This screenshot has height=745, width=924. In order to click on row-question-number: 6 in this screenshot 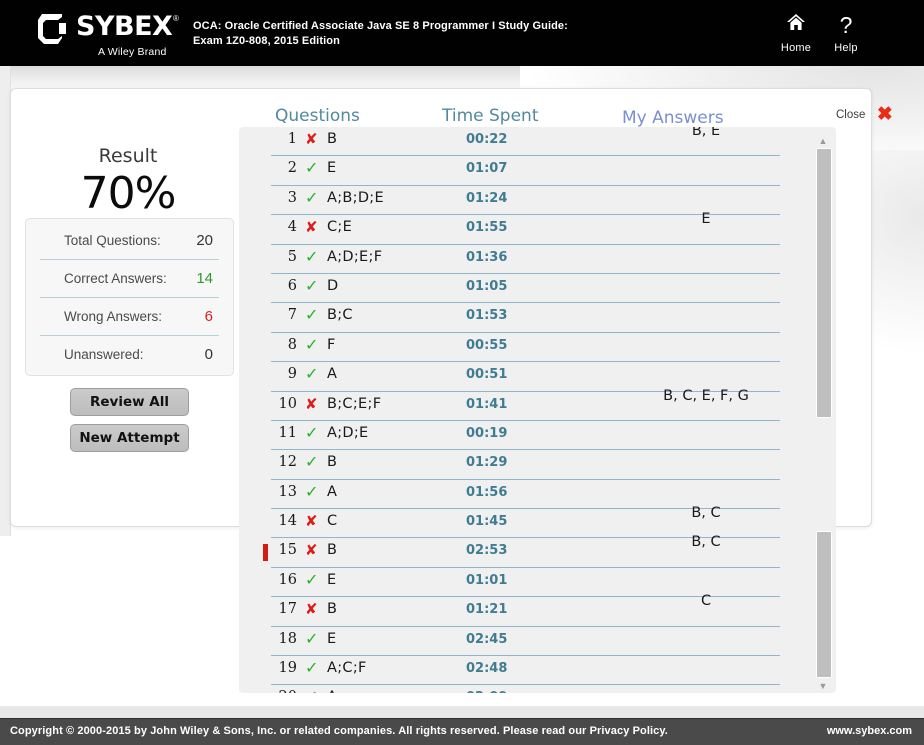, I will do `click(292, 285)`.